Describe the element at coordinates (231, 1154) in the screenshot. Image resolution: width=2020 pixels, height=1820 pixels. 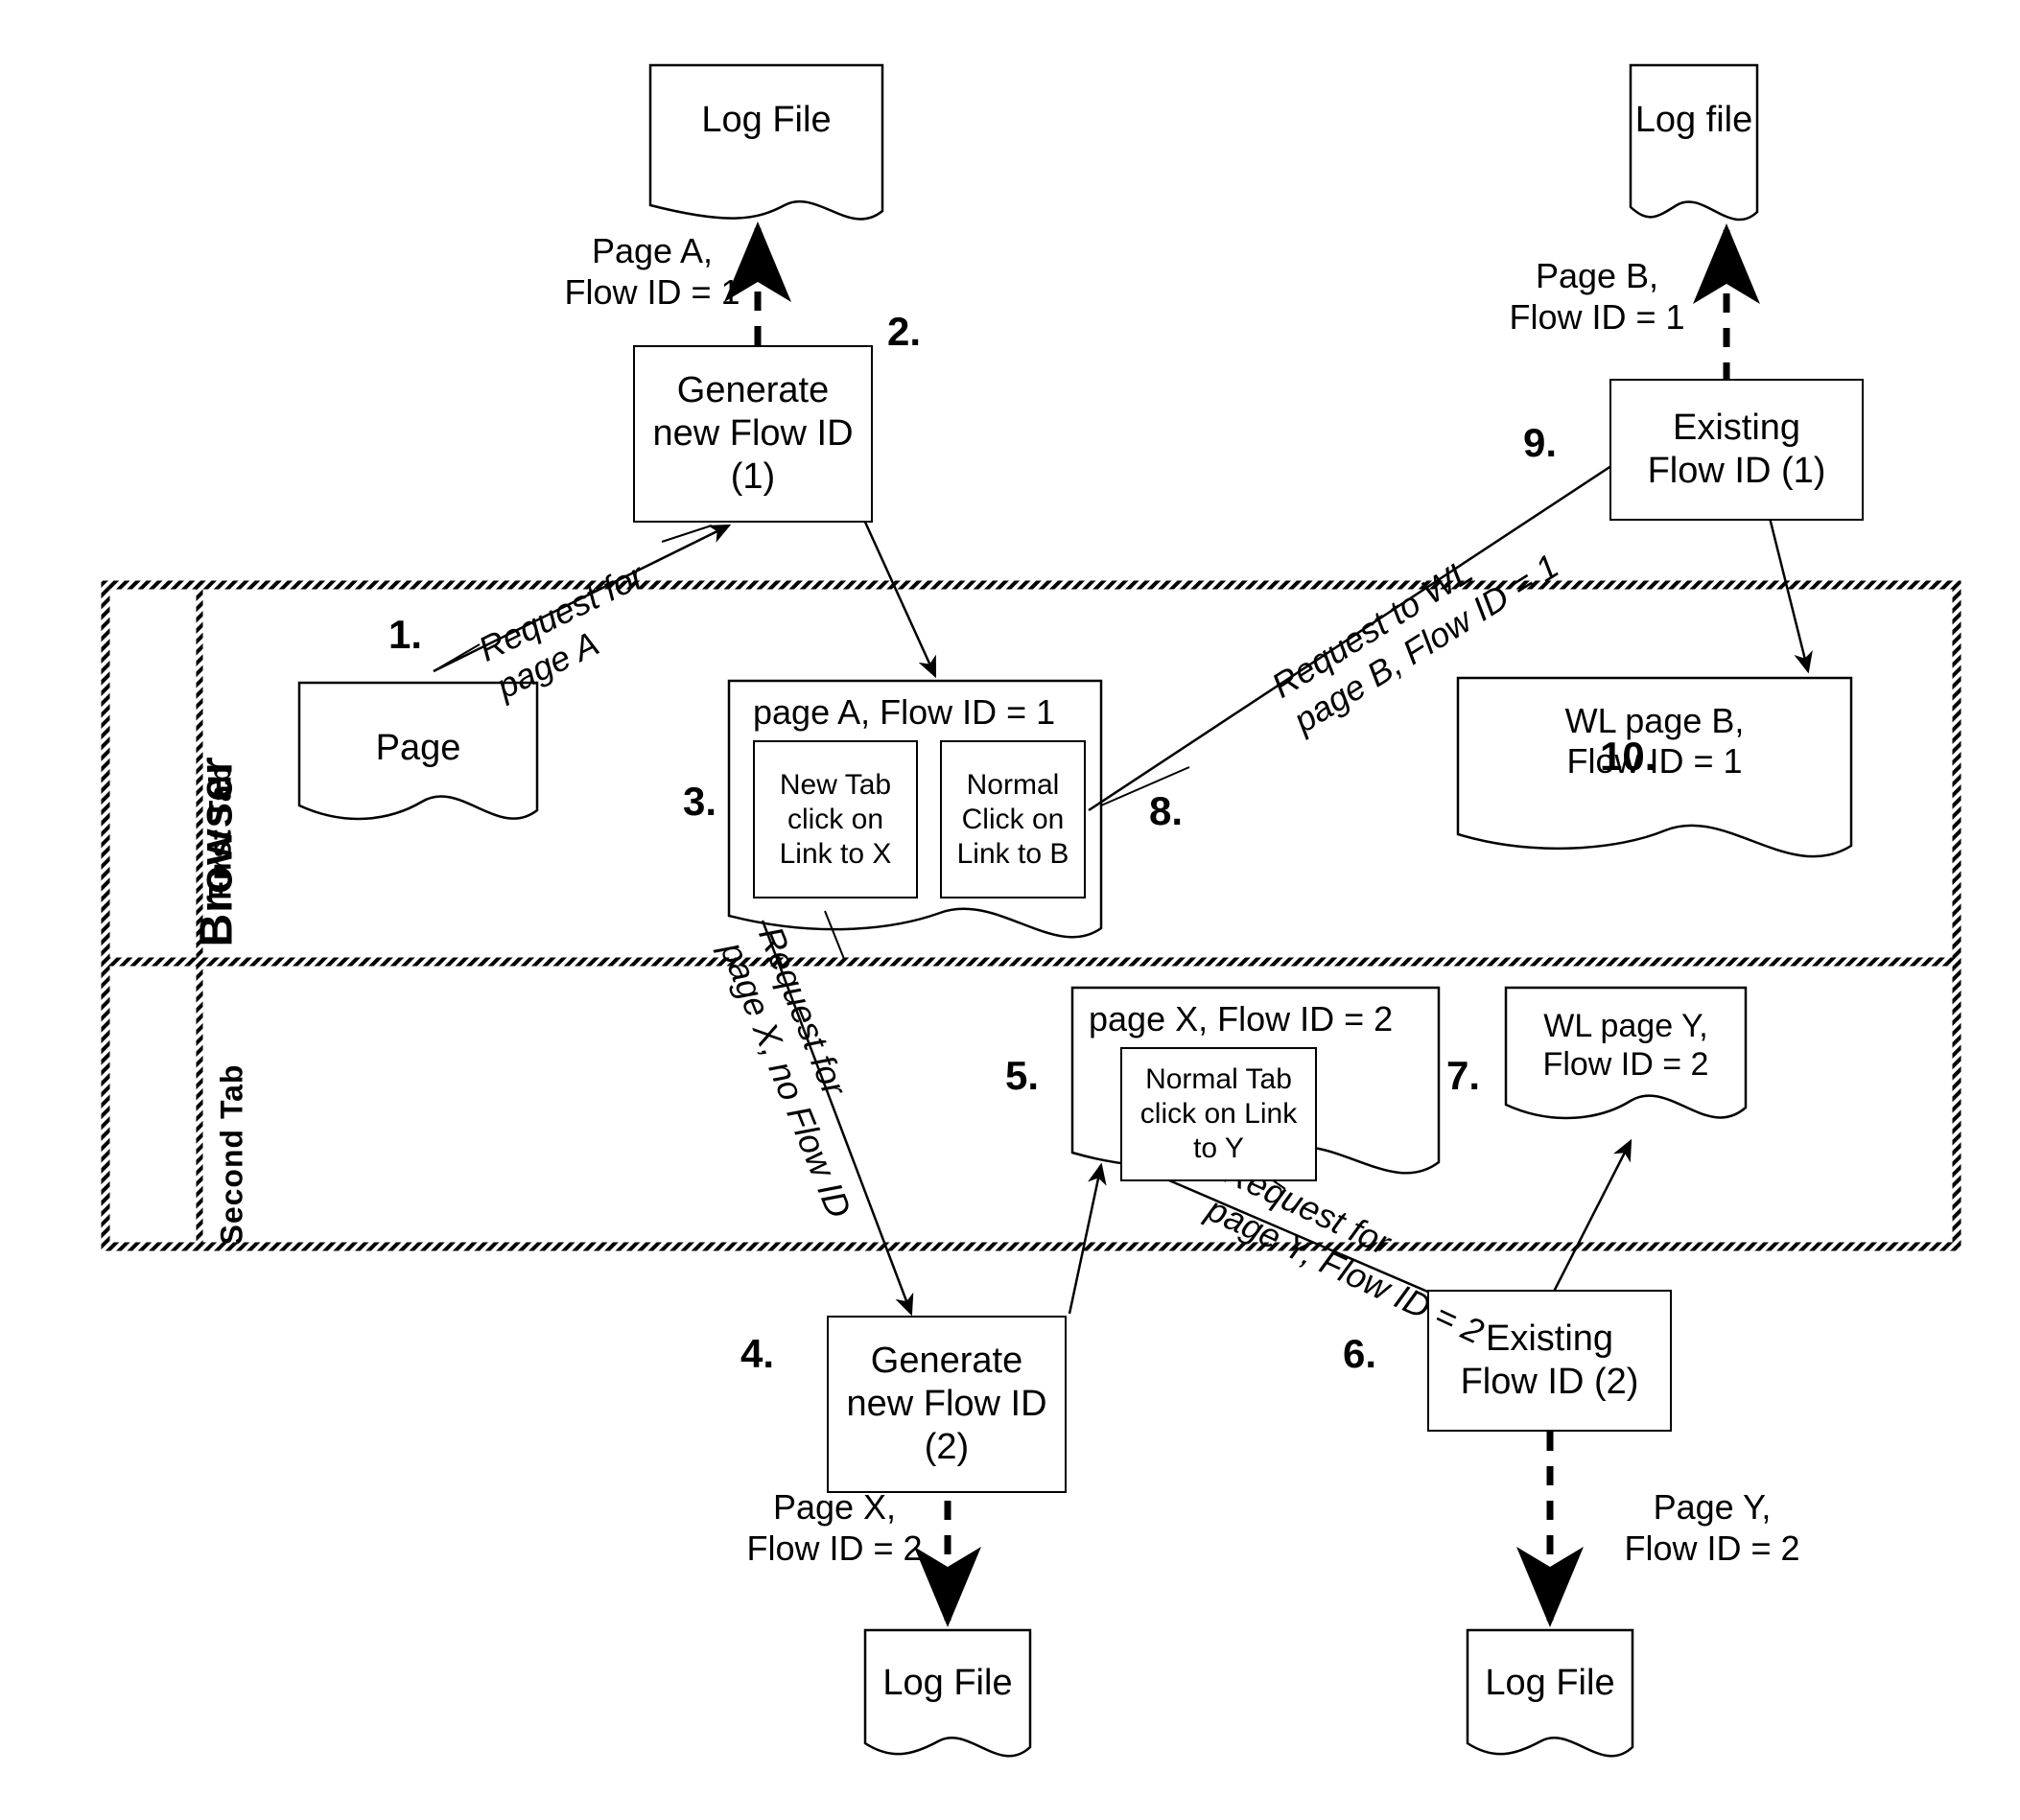
I see `tab-label-second: Second Tab` at that location.